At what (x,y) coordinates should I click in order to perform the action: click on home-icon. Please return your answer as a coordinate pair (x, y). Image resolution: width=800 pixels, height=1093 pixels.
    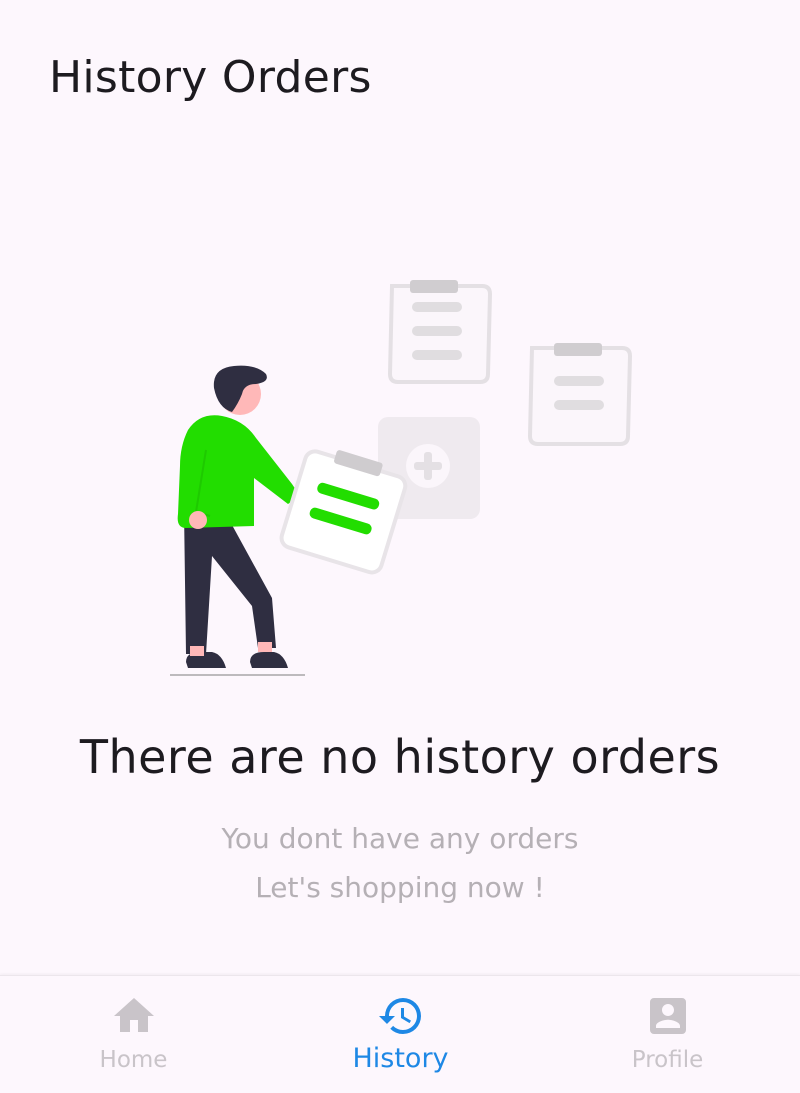
    Looking at the image, I should click on (133, 1015).